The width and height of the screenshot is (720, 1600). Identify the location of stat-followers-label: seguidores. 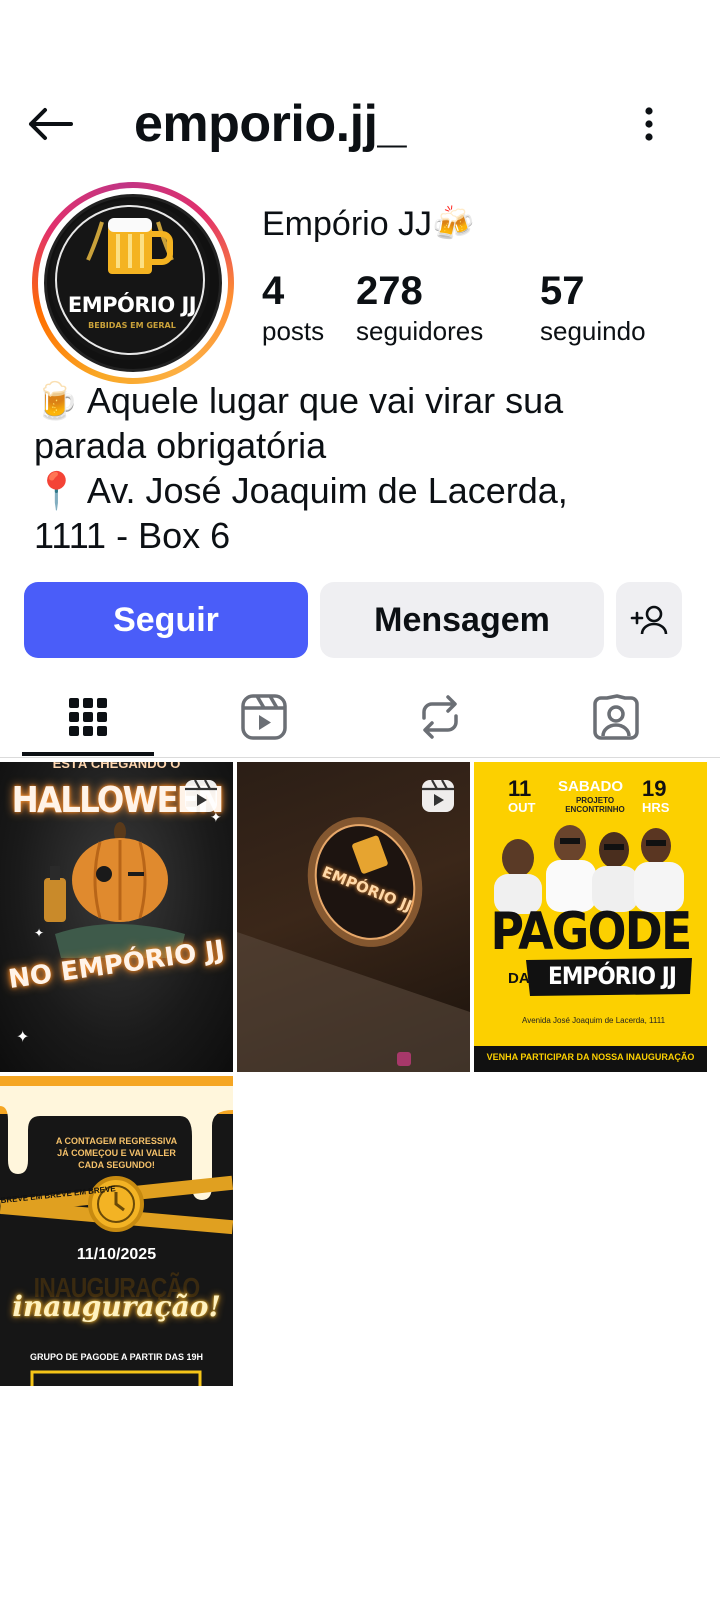
(420, 331).